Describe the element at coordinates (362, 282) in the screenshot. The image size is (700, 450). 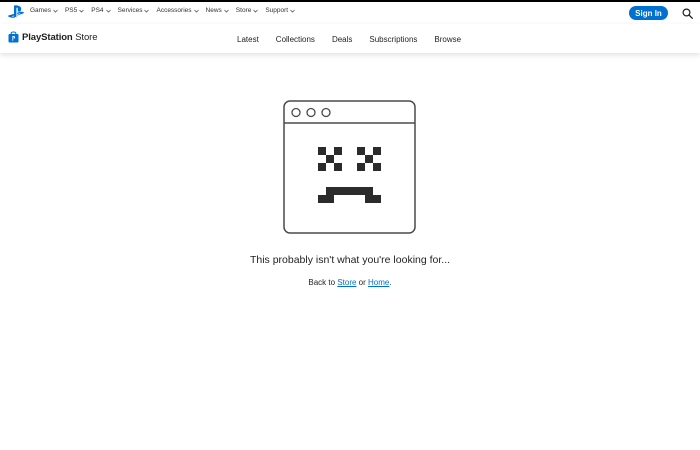
I see `or-text: or` at that location.